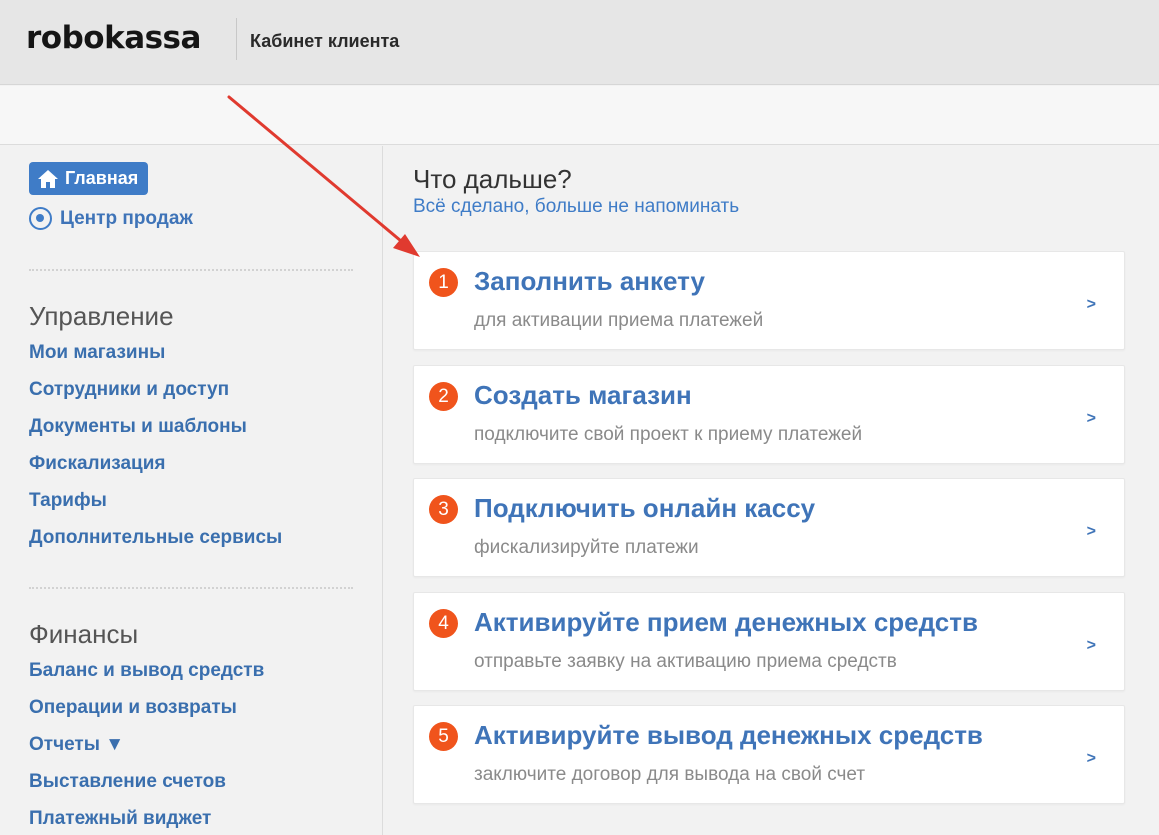 The image size is (1159, 835). Describe the element at coordinates (146, 671) in the screenshot. I see `sidebar-item-balance: Баланс и вывод средств` at that location.